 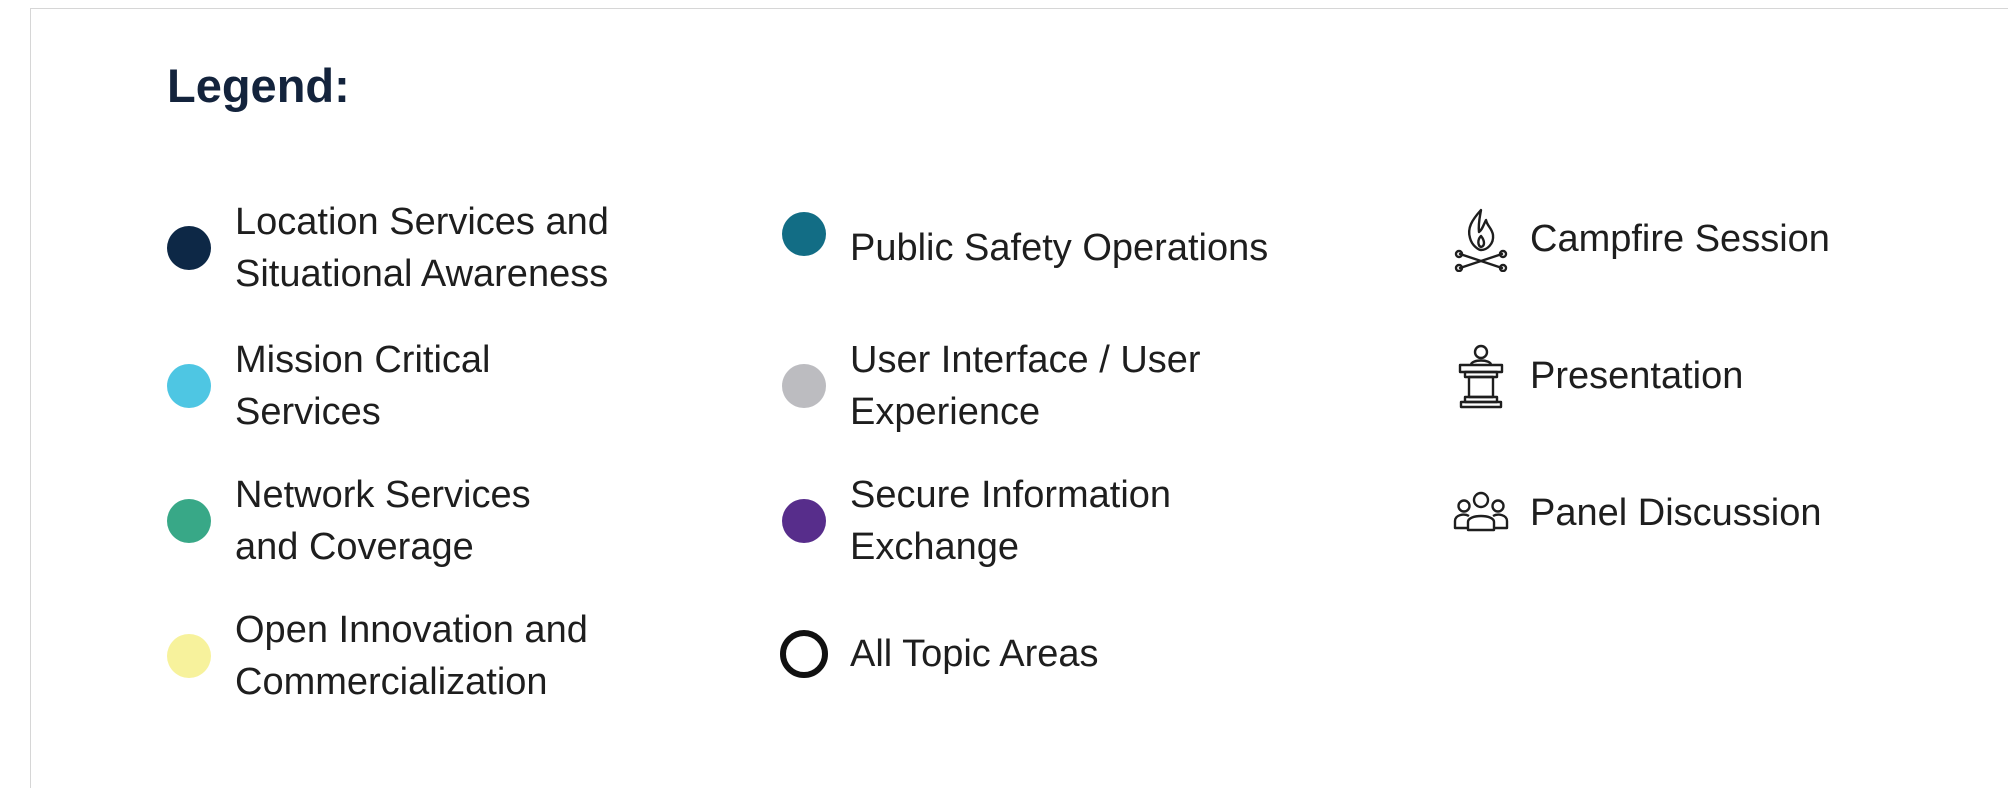 I want to click on legend-item-mission-critical: Mission Critical Services, so click(x=328, y=386).